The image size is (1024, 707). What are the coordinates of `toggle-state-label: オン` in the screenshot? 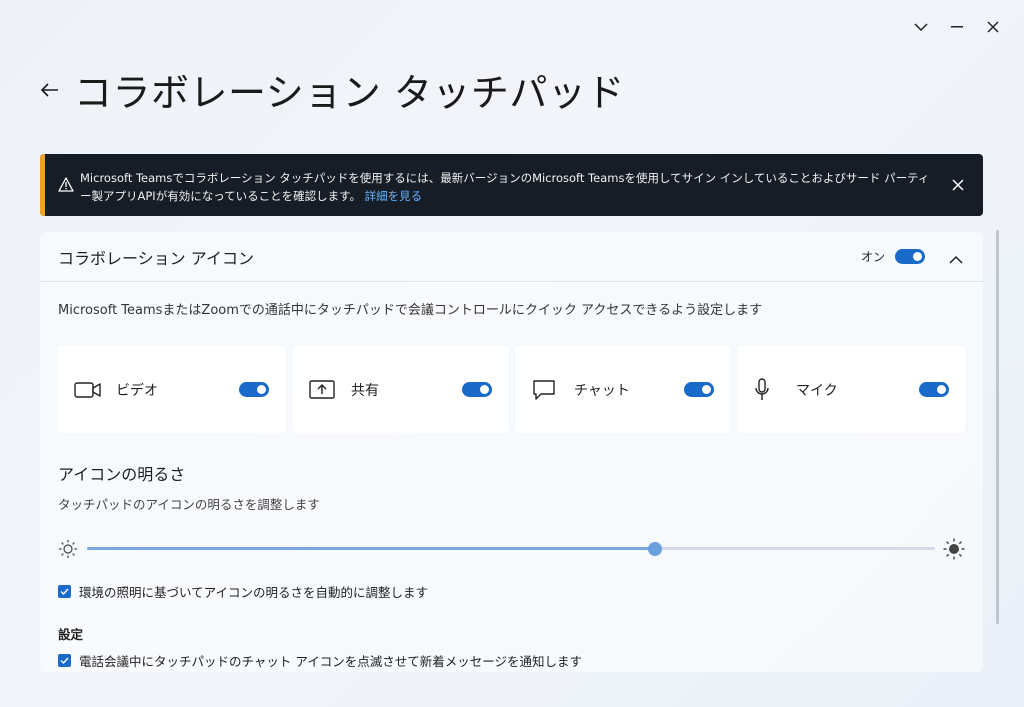 It's located at (872, 257).